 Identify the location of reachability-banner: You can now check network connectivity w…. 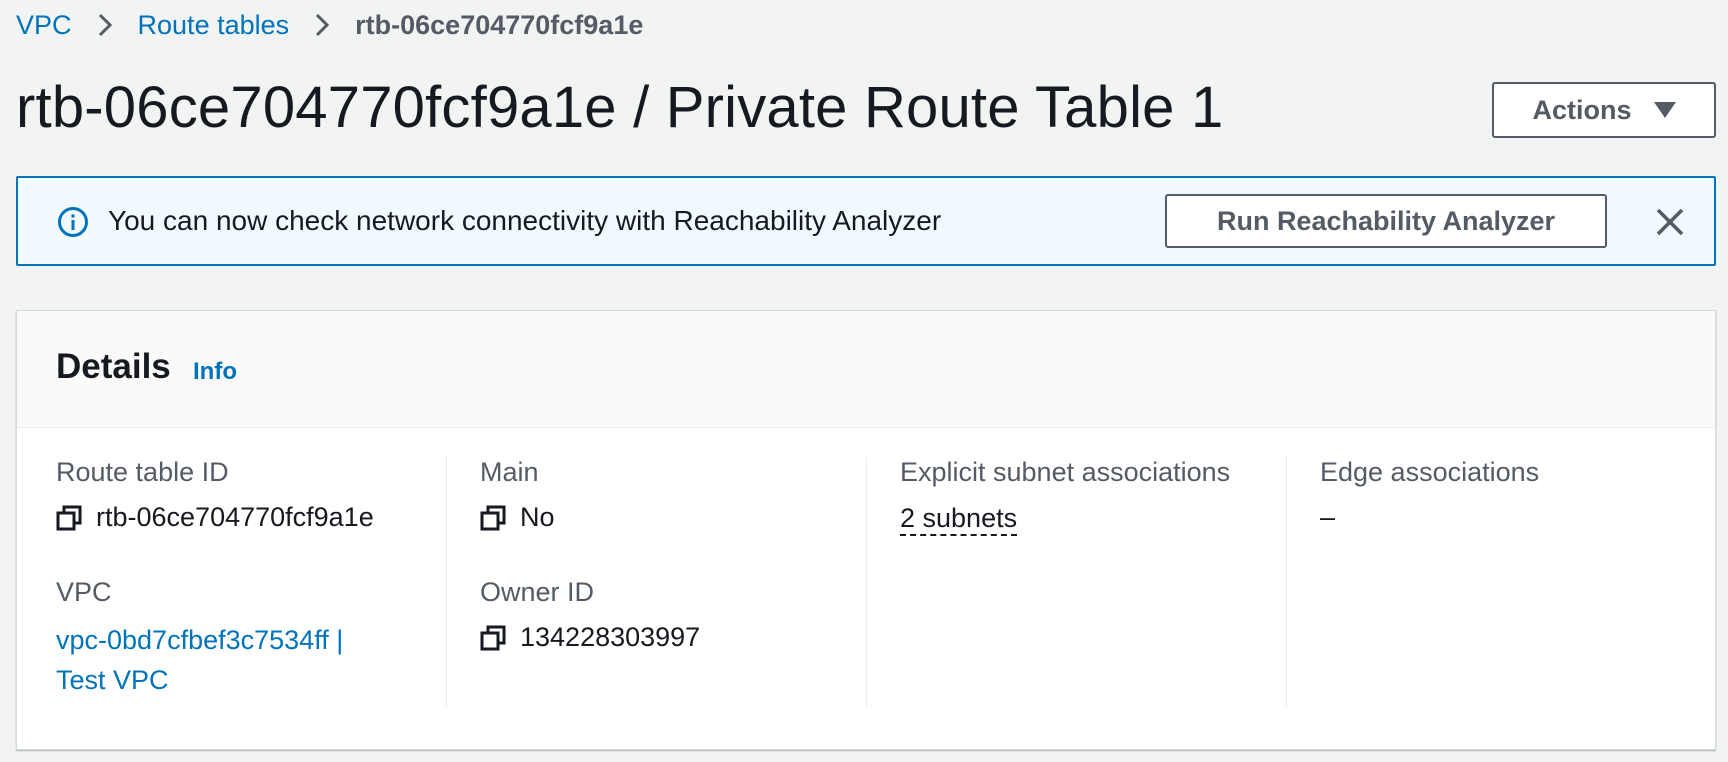
(866, 221).